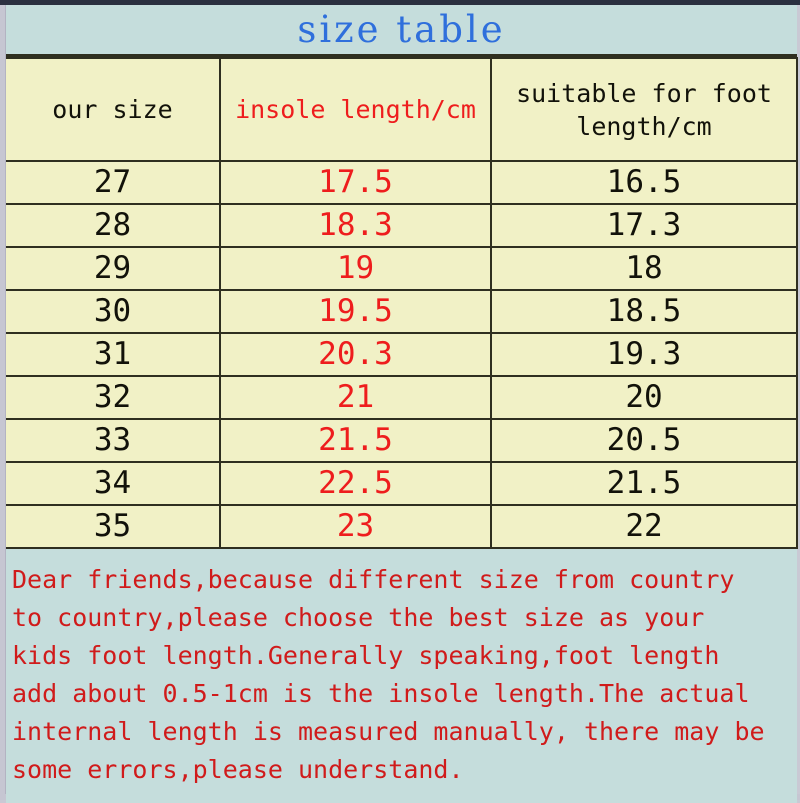 This screenshot has height=803, width=800. I want to click on cell-insole-length: 19, so click(355, 268).